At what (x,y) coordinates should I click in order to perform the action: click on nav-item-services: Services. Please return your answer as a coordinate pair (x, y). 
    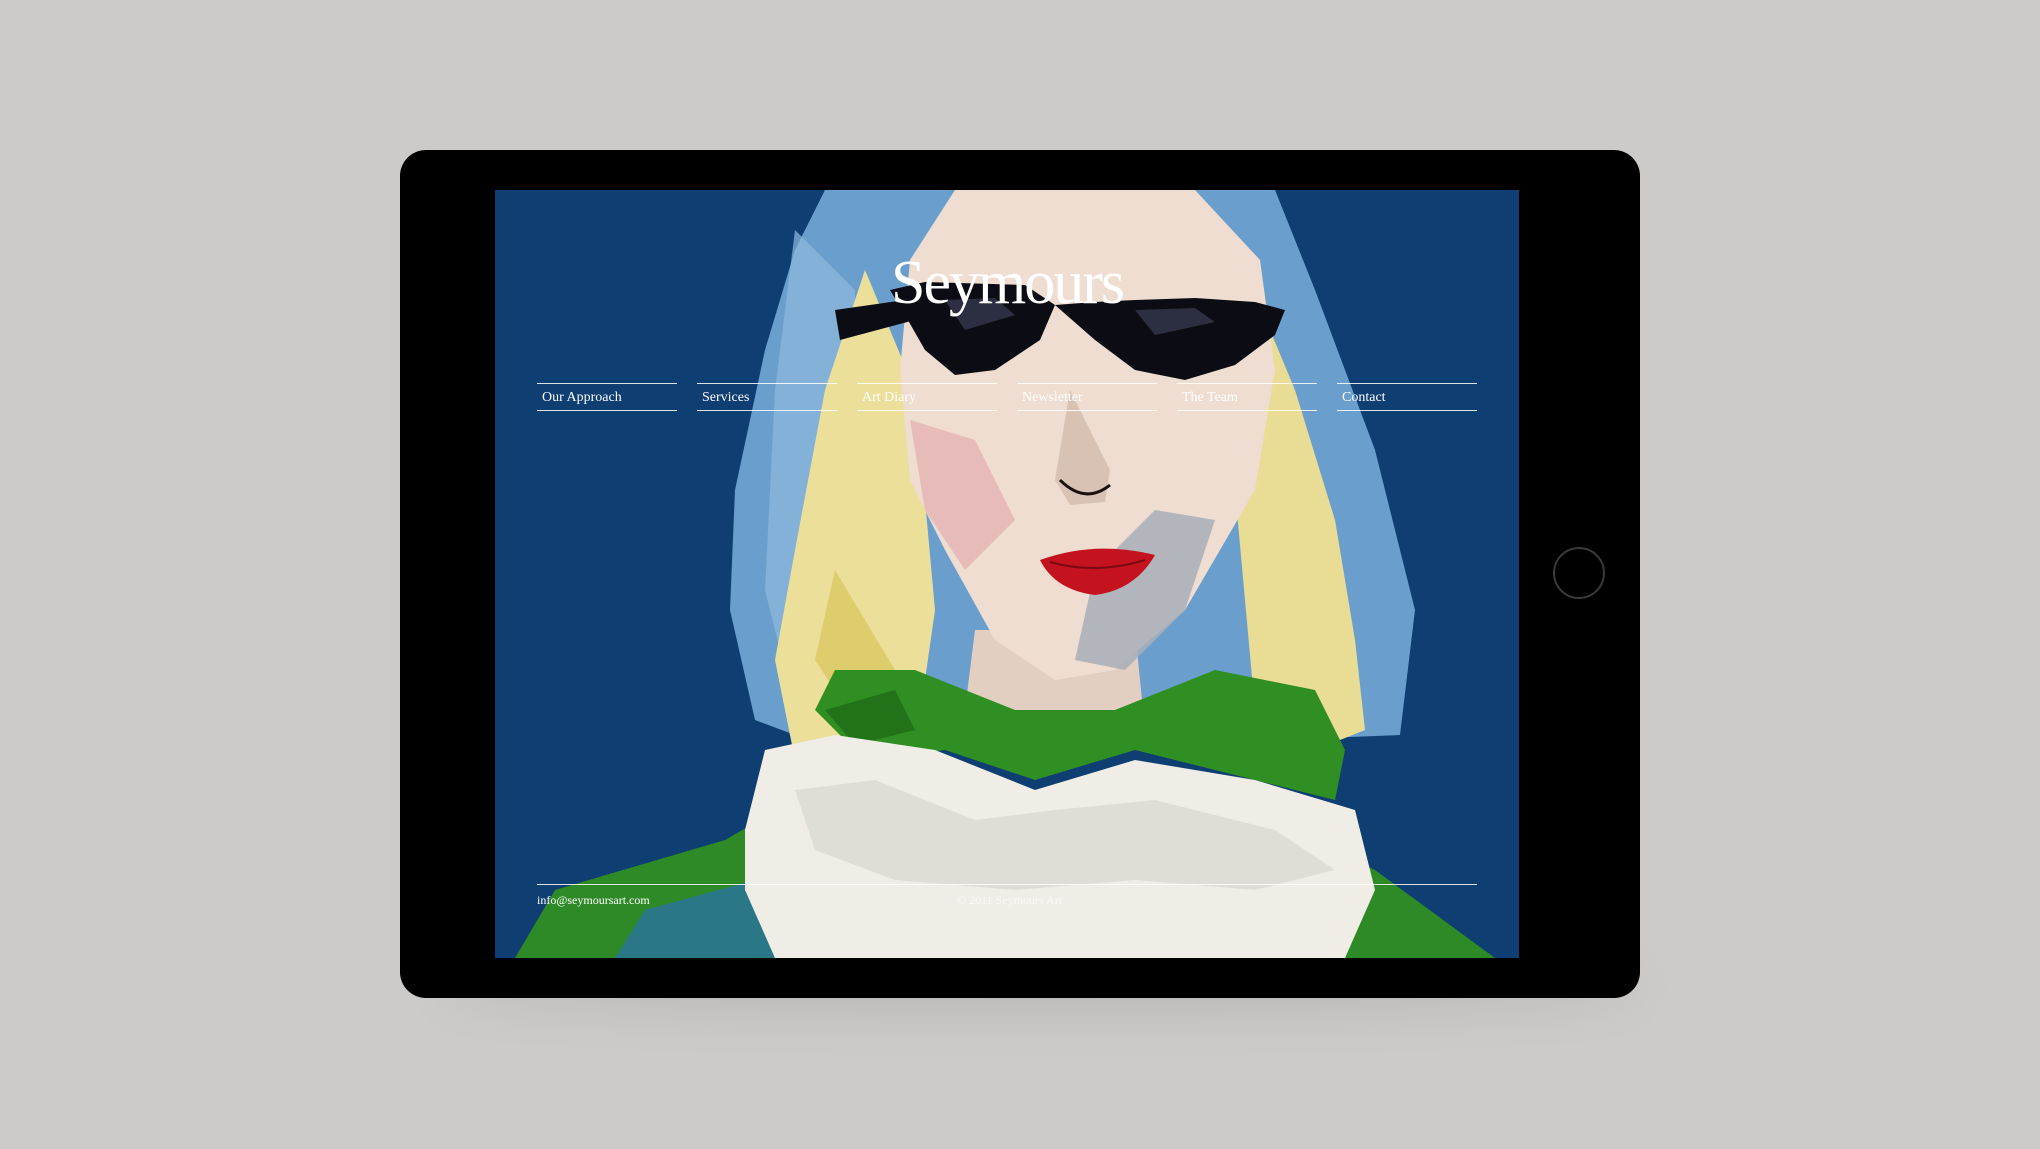
    Looking at the image, I should click on (767, 397).